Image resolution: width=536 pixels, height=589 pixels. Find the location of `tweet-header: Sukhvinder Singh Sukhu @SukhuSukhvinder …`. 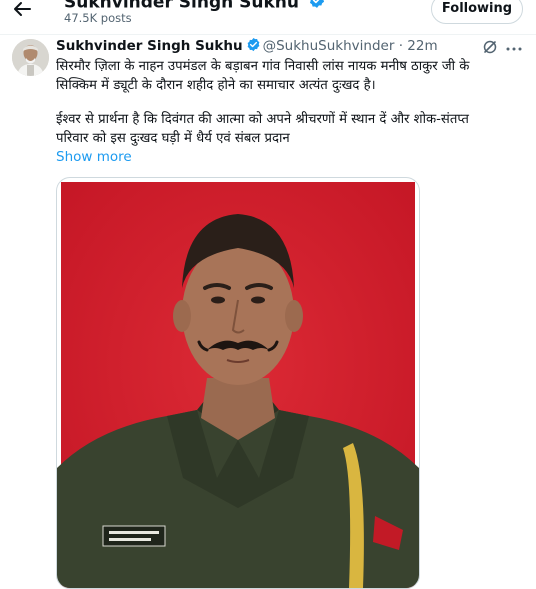

tweet-header: Sukhvinder Singh Sukhu @SukhuSukhvinder … is located at coordinates (247, 47).